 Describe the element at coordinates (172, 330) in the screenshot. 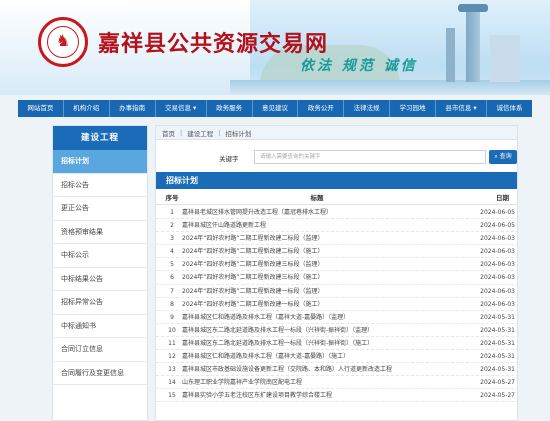

I see `row-no: 10` at that location.